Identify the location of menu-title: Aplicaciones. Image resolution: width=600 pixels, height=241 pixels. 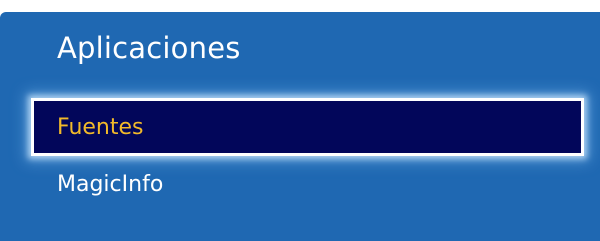
(149, 48).